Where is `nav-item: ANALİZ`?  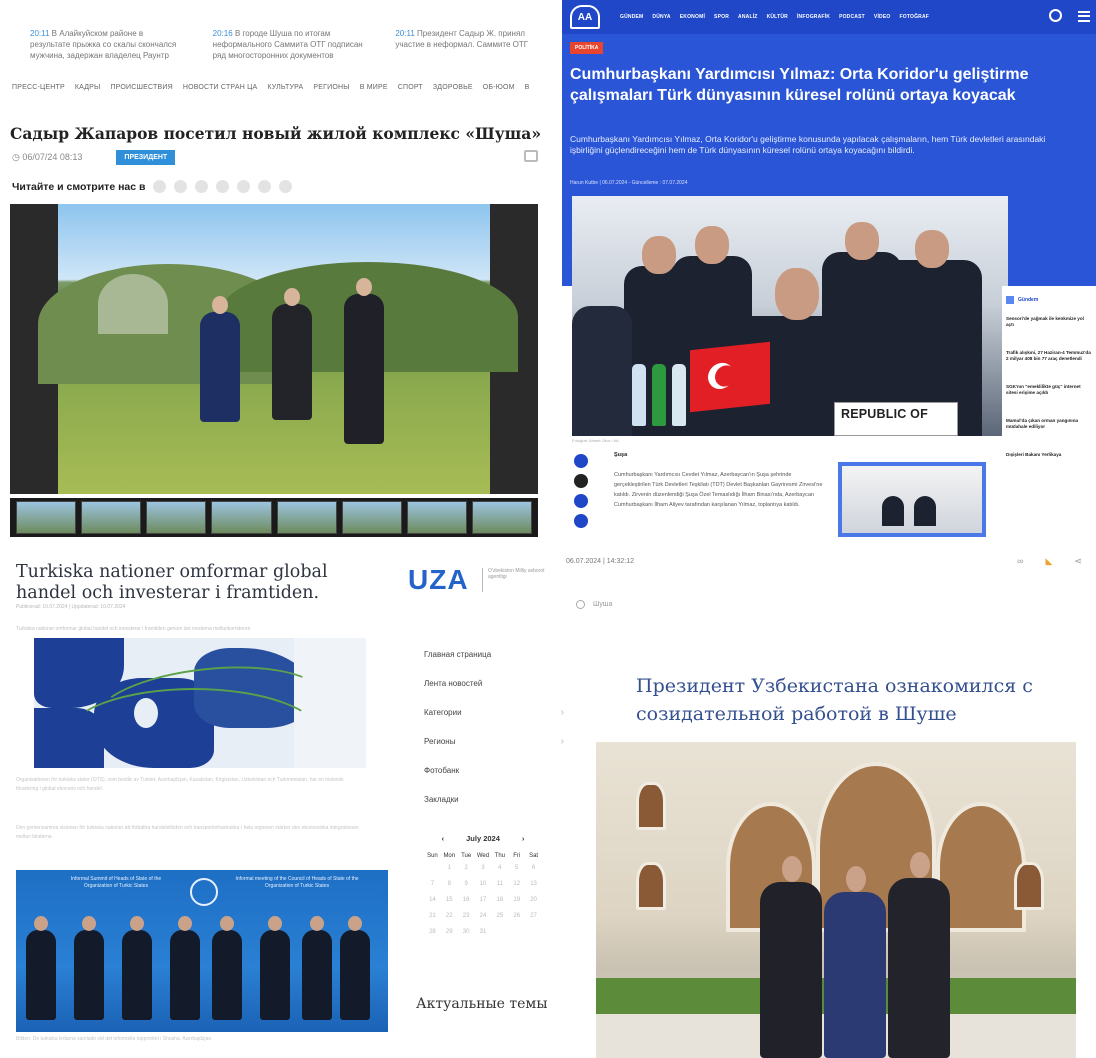
nav-item: ANALİZ is located at coordinates (748, 17).